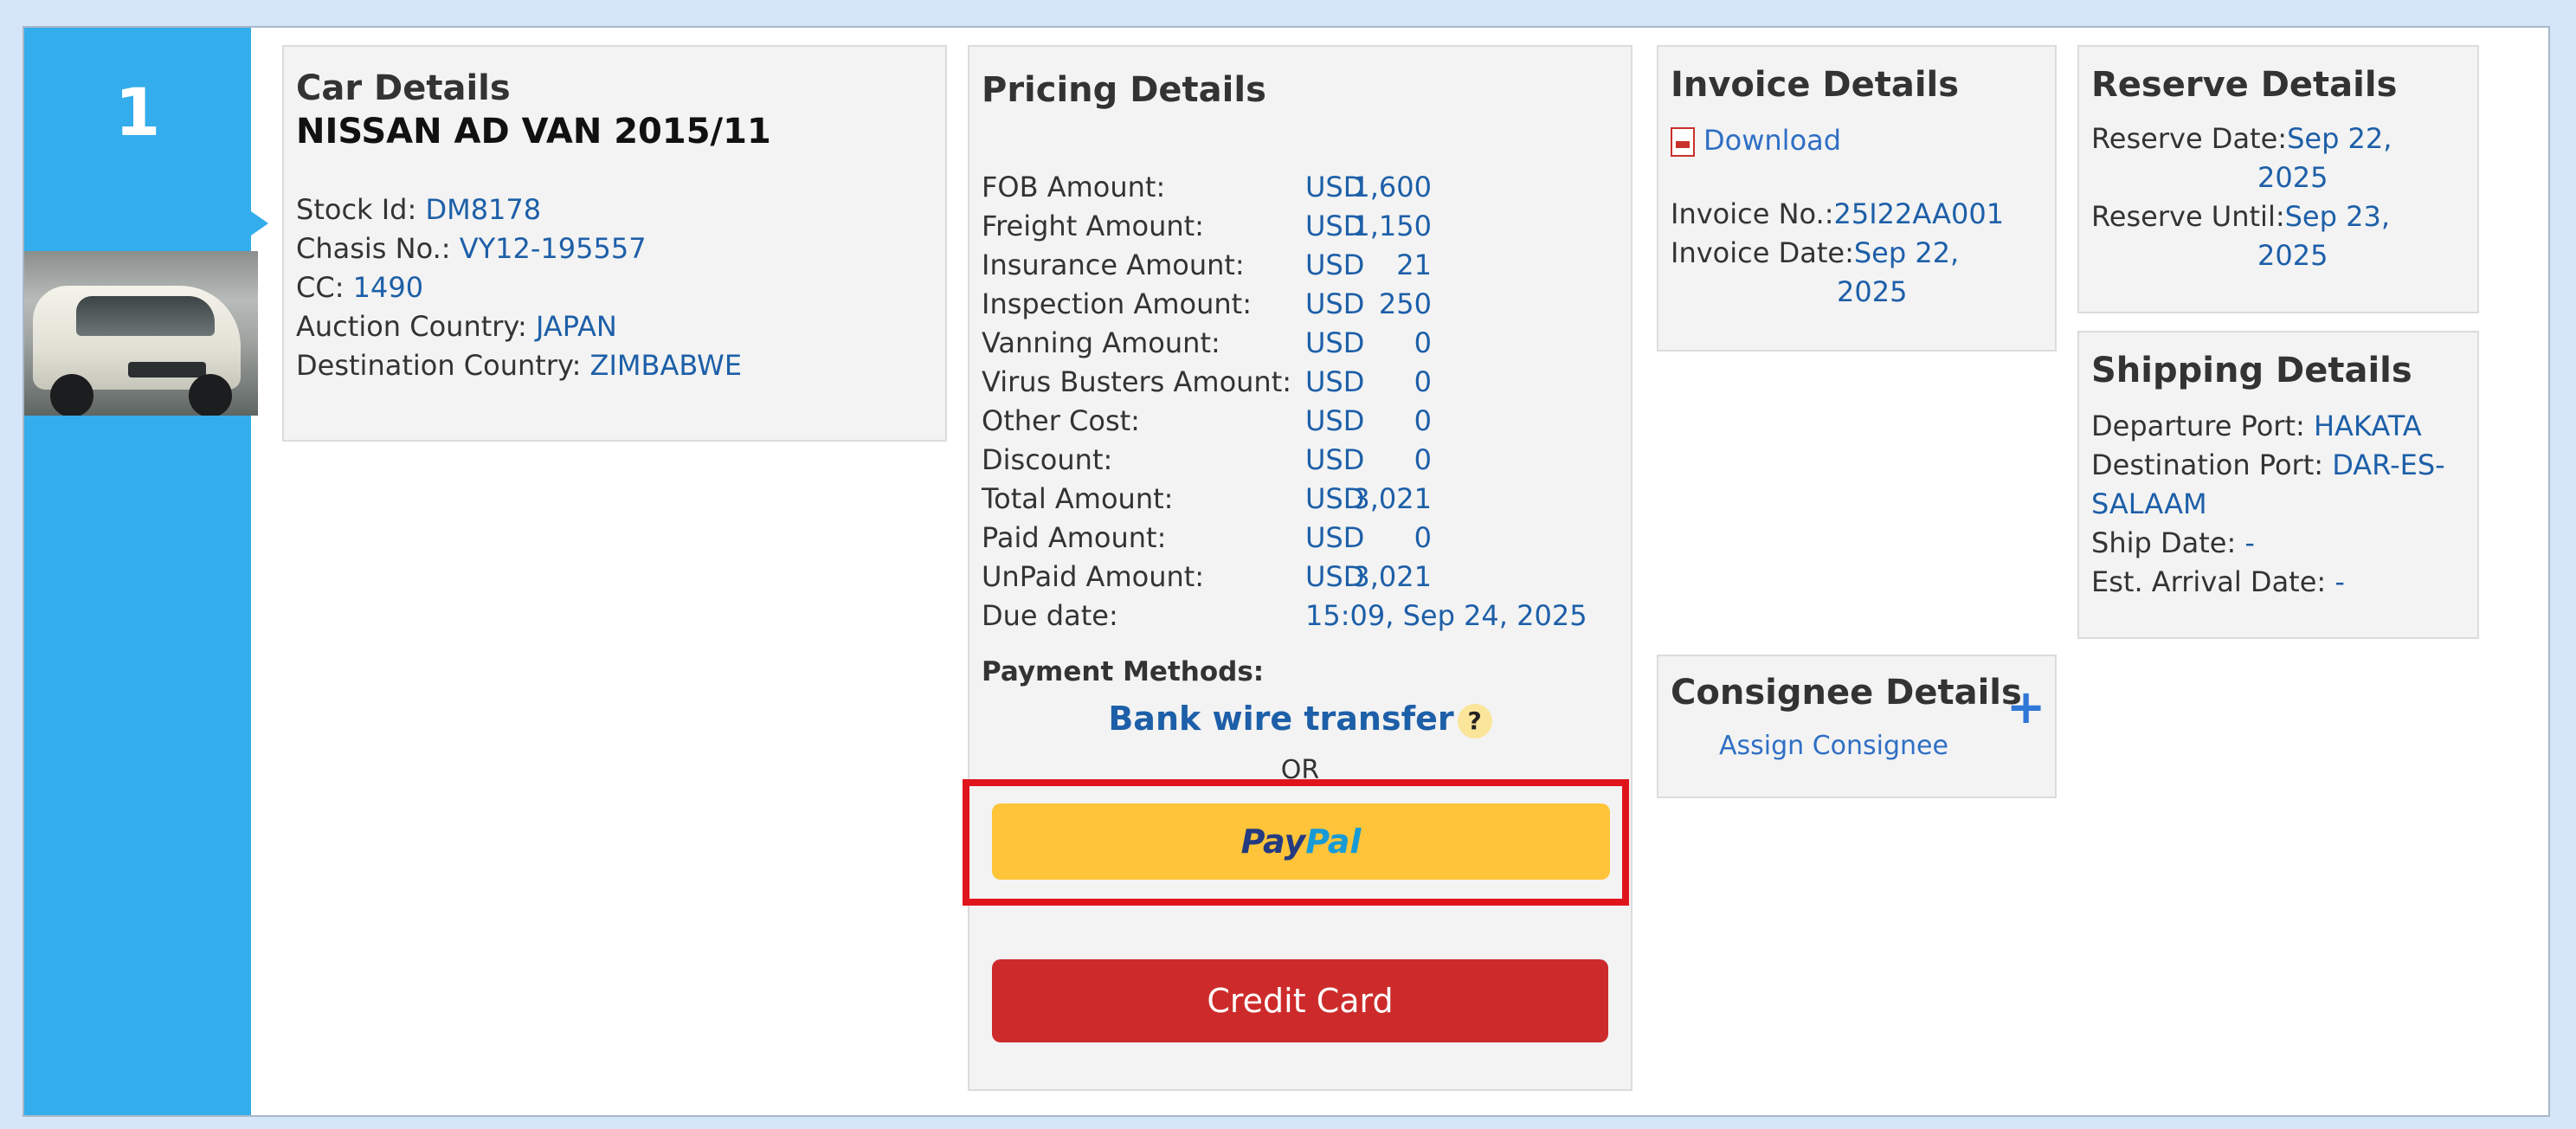  I want to click on pricing-row: Insurance Amount: USD 21, so click(1302, 265).